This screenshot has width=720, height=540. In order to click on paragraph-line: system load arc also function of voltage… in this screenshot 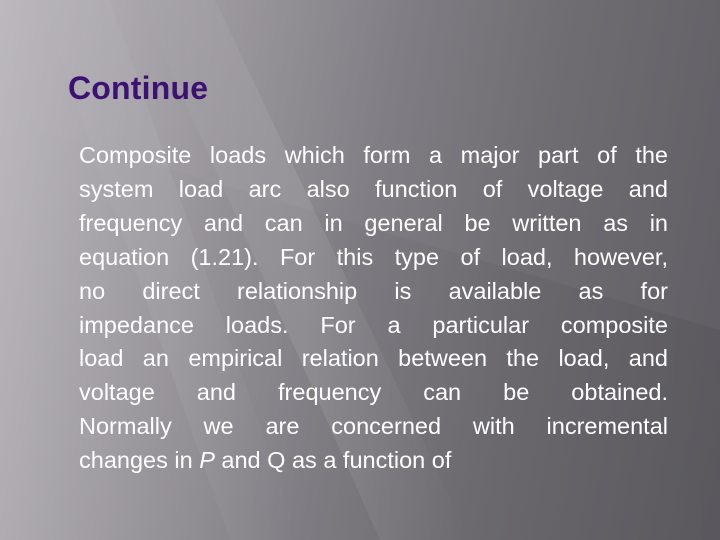, I will do `click(373, 188)`.